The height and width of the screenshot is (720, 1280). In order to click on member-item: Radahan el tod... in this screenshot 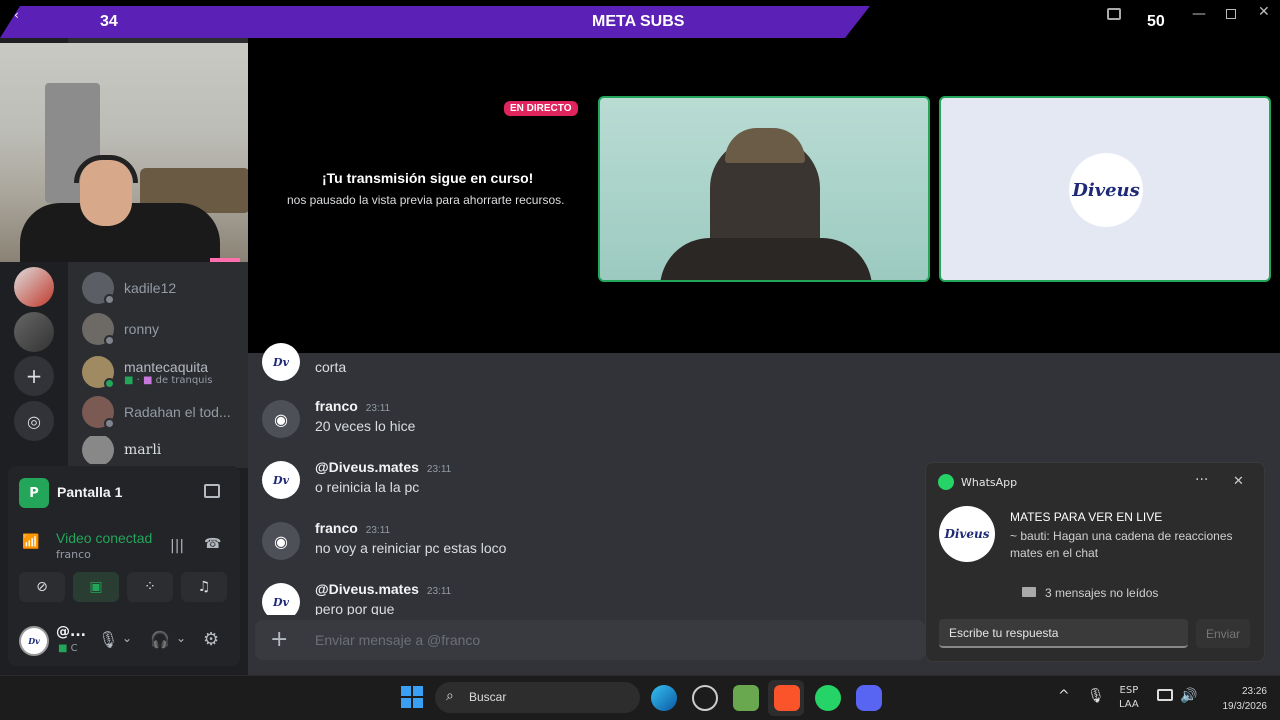, I will do `click(156, 412)`.